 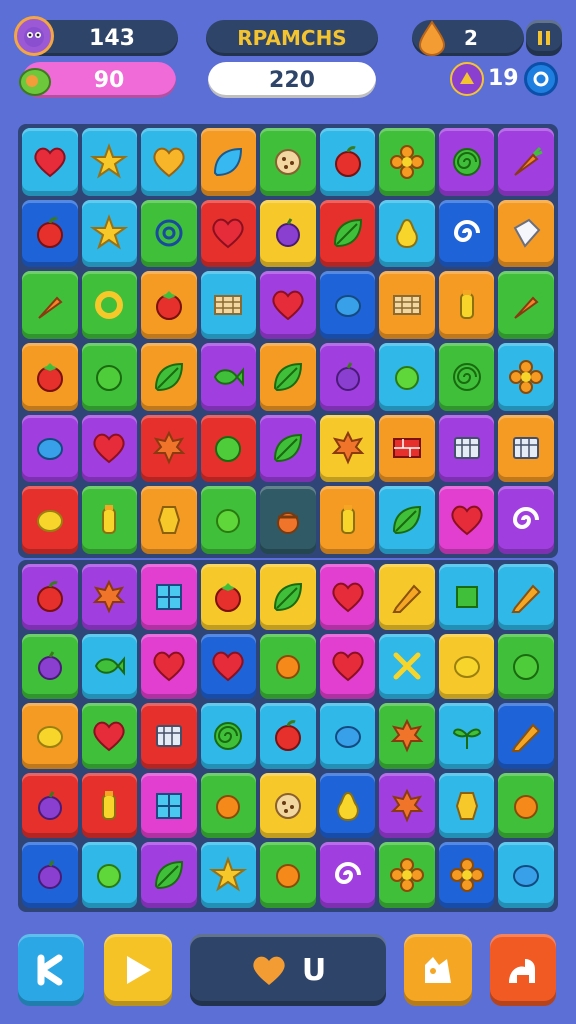 I want to click on tile-sprout, so click(x=466, y=736).